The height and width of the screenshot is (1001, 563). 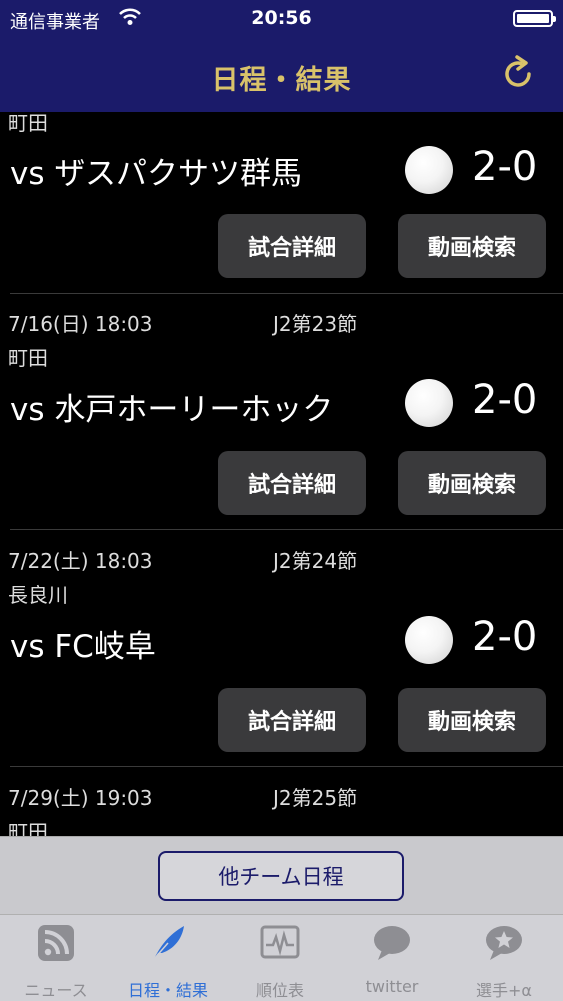 I want to click on match-opponent: vs ザスパクサツ群馬, so click(x=156, y=174).